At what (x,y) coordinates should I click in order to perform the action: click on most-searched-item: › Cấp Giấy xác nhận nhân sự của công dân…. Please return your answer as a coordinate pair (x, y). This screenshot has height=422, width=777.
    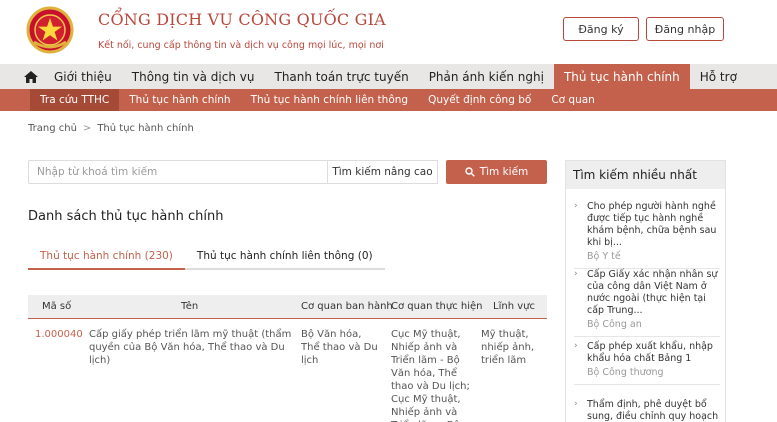
    Looking at the image, I should click on (647, 303).